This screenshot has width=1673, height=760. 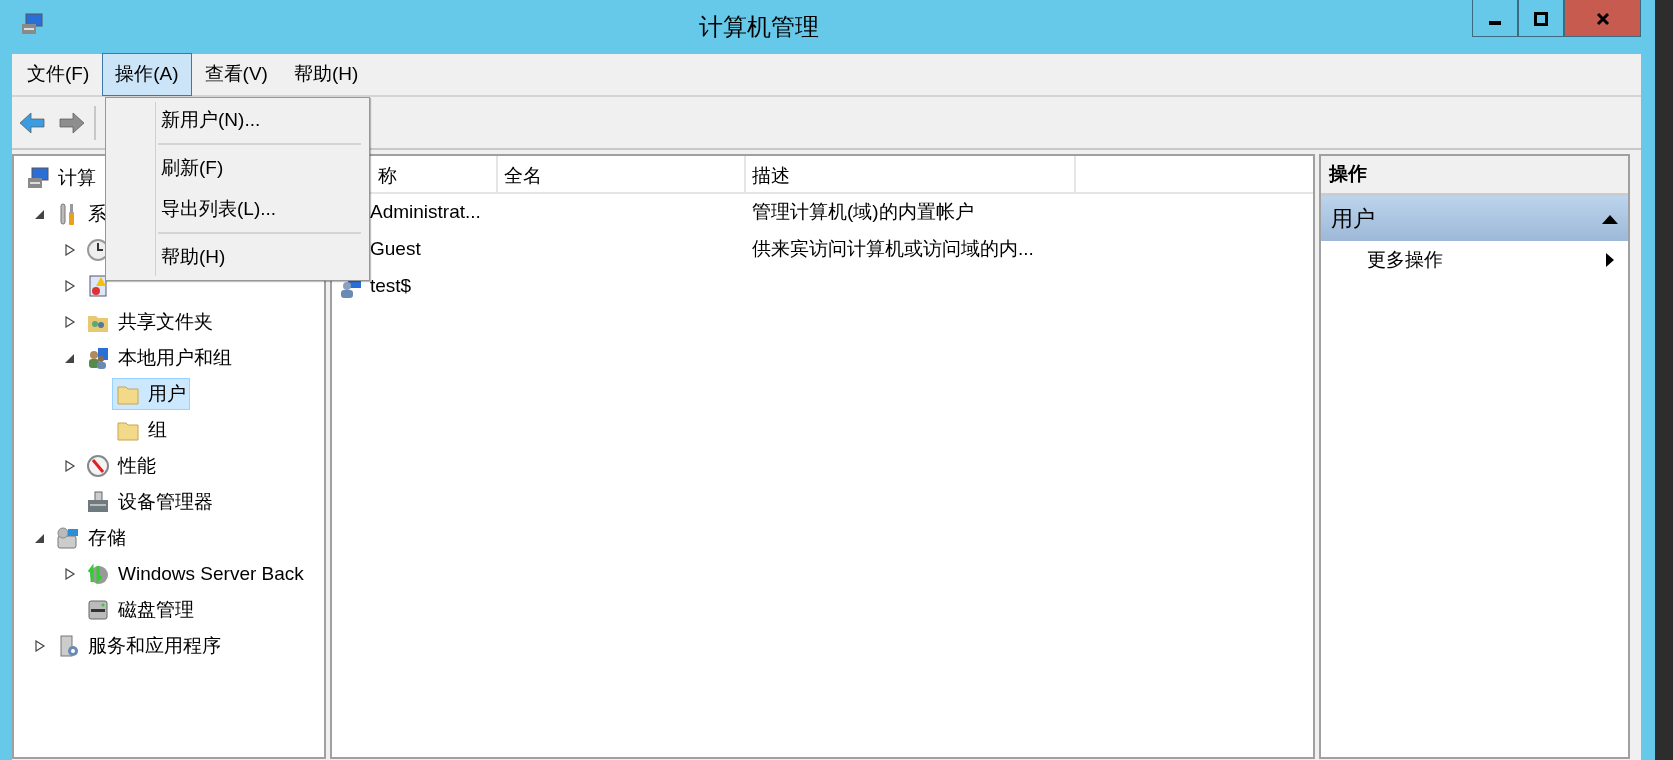 I want to click on tree-item: 设备管理器, so click(x=165, y=502).